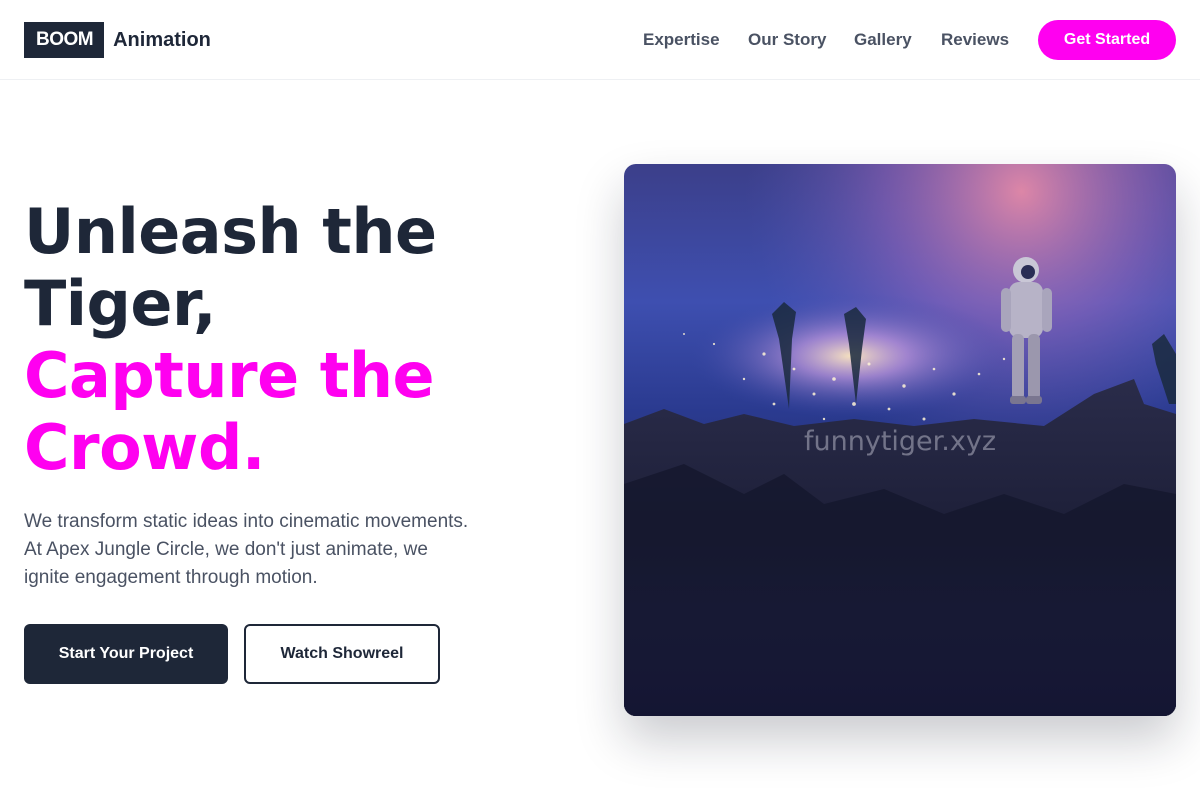 Image resolution: width=1200 pixels, height=800 pixels. I want to click on headline-accent-line-2: Crowd., so click(144, 447).